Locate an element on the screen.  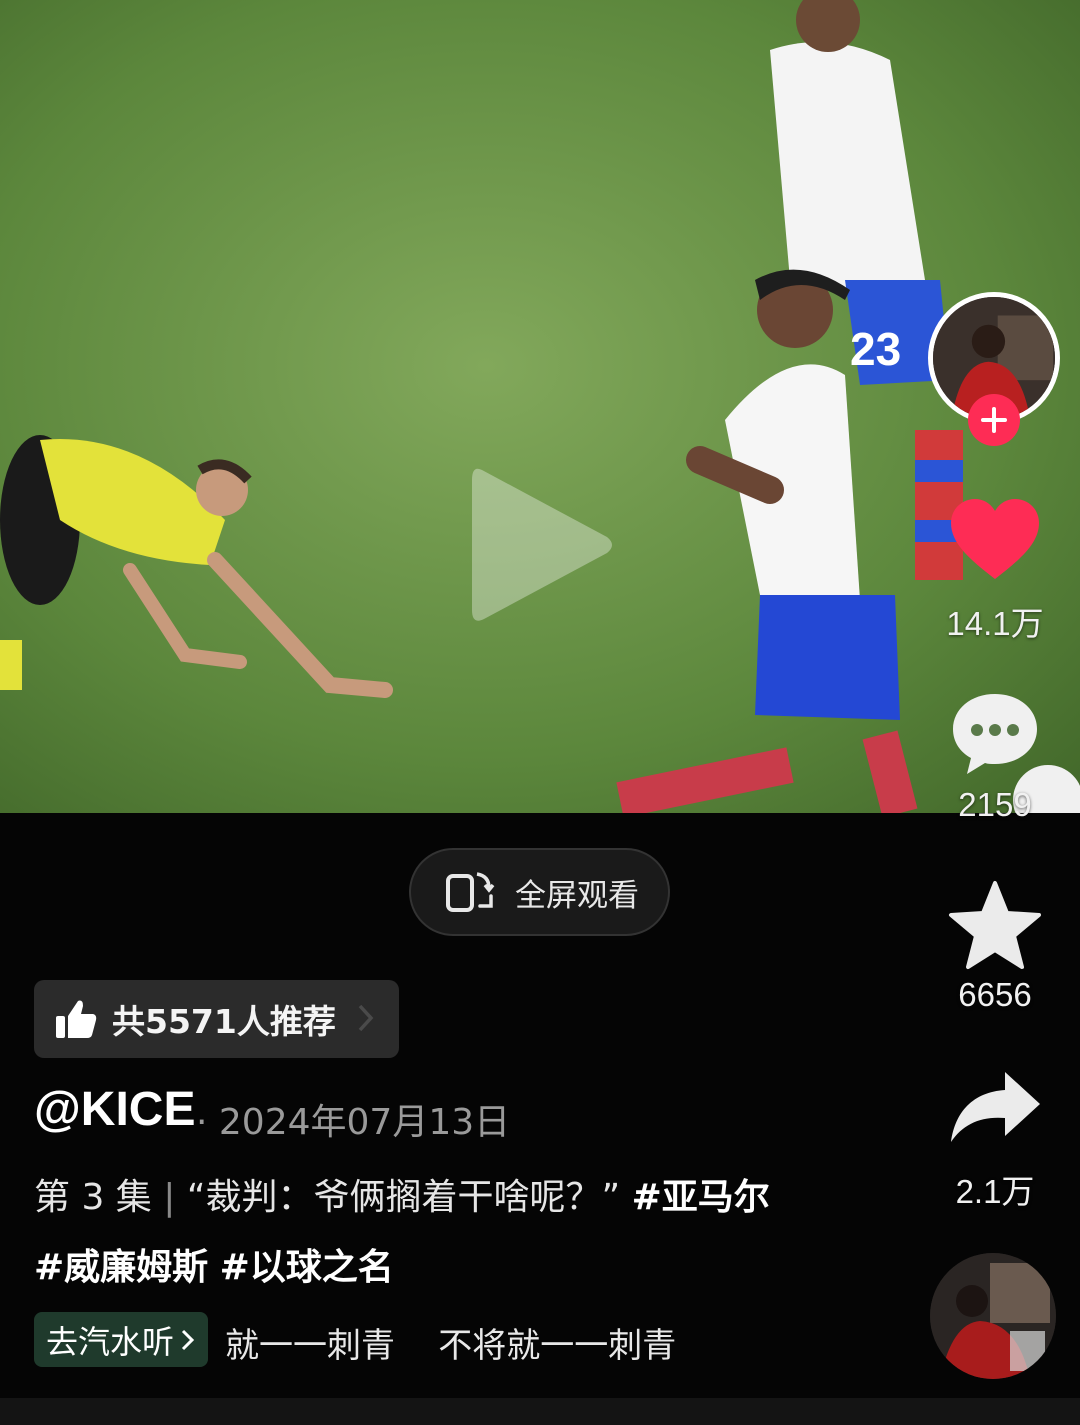
post-caption: 第 3 集 | “裁判：爷俩搁着干啥呢？” #亚马尔 #威廉姆斯 #以球之名 is located at coordinates (434, 1233).